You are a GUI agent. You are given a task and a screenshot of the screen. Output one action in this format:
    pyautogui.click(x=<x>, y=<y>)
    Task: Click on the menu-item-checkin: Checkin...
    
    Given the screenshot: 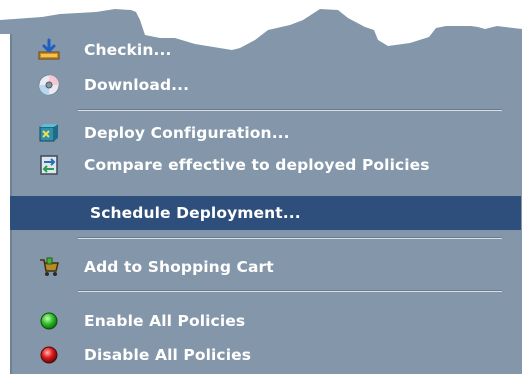 What is the action you would take?
    pyautogui.click(x=265, y=50)
    